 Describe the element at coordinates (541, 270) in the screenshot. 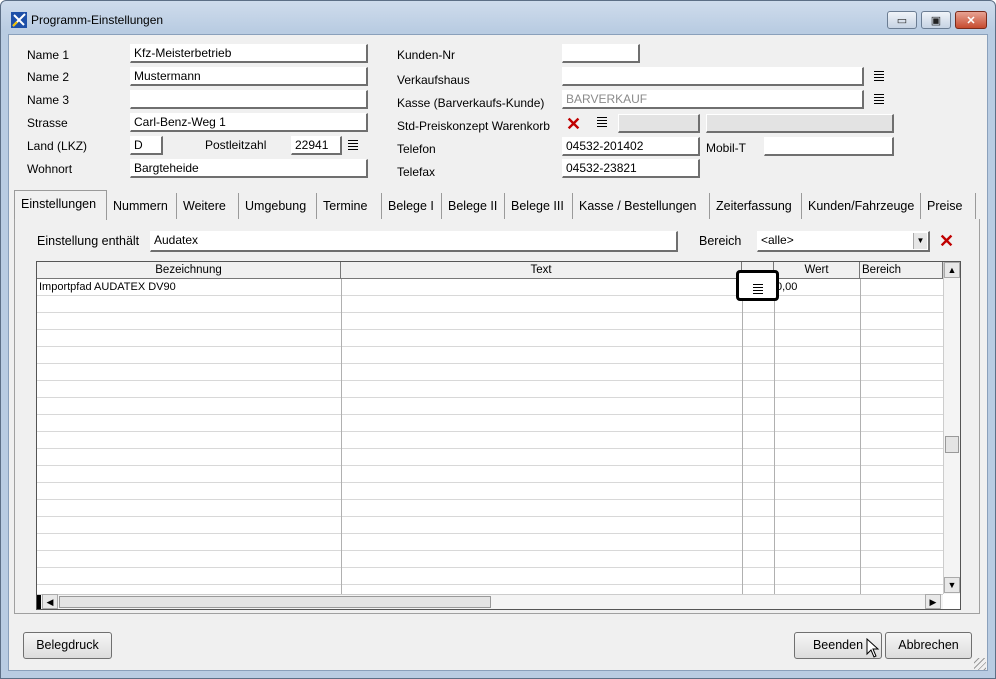

I see `col-header-text: Text` at that location.